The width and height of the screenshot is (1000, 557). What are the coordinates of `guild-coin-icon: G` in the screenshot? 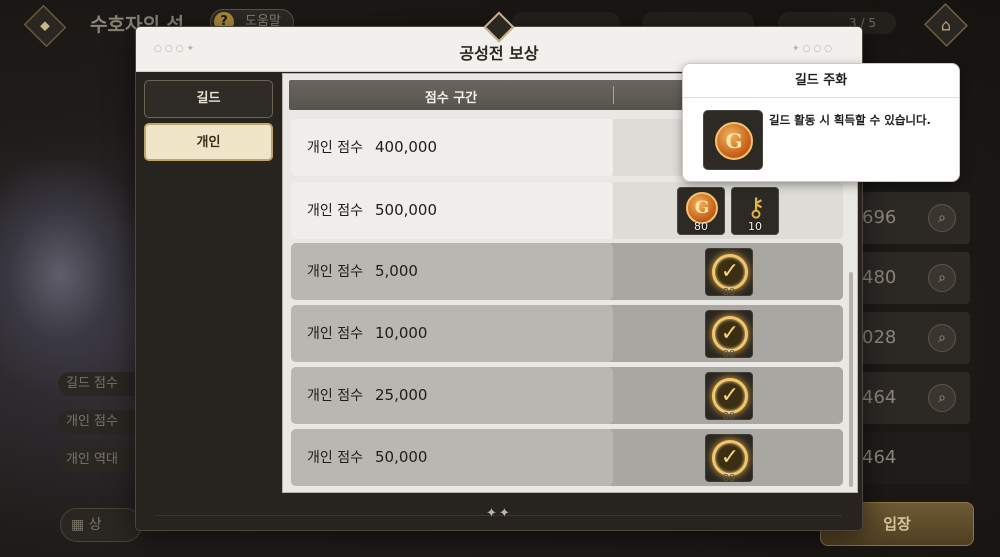 It's located at (734, 141).